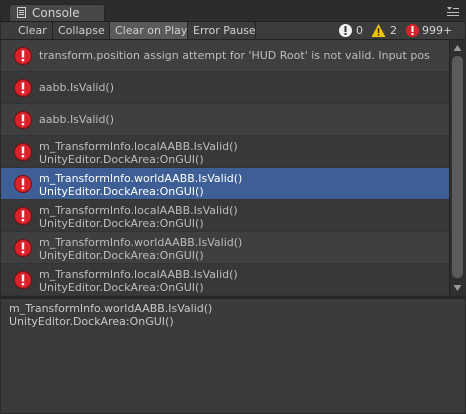 The height and width of the screenshot is (414, 466). What do you see at coordinates (111, 308) in the screenshot?
I see `detail-message: m_TransformInfo.worldAABB.IsValid()` at bounding box center [111, 308].